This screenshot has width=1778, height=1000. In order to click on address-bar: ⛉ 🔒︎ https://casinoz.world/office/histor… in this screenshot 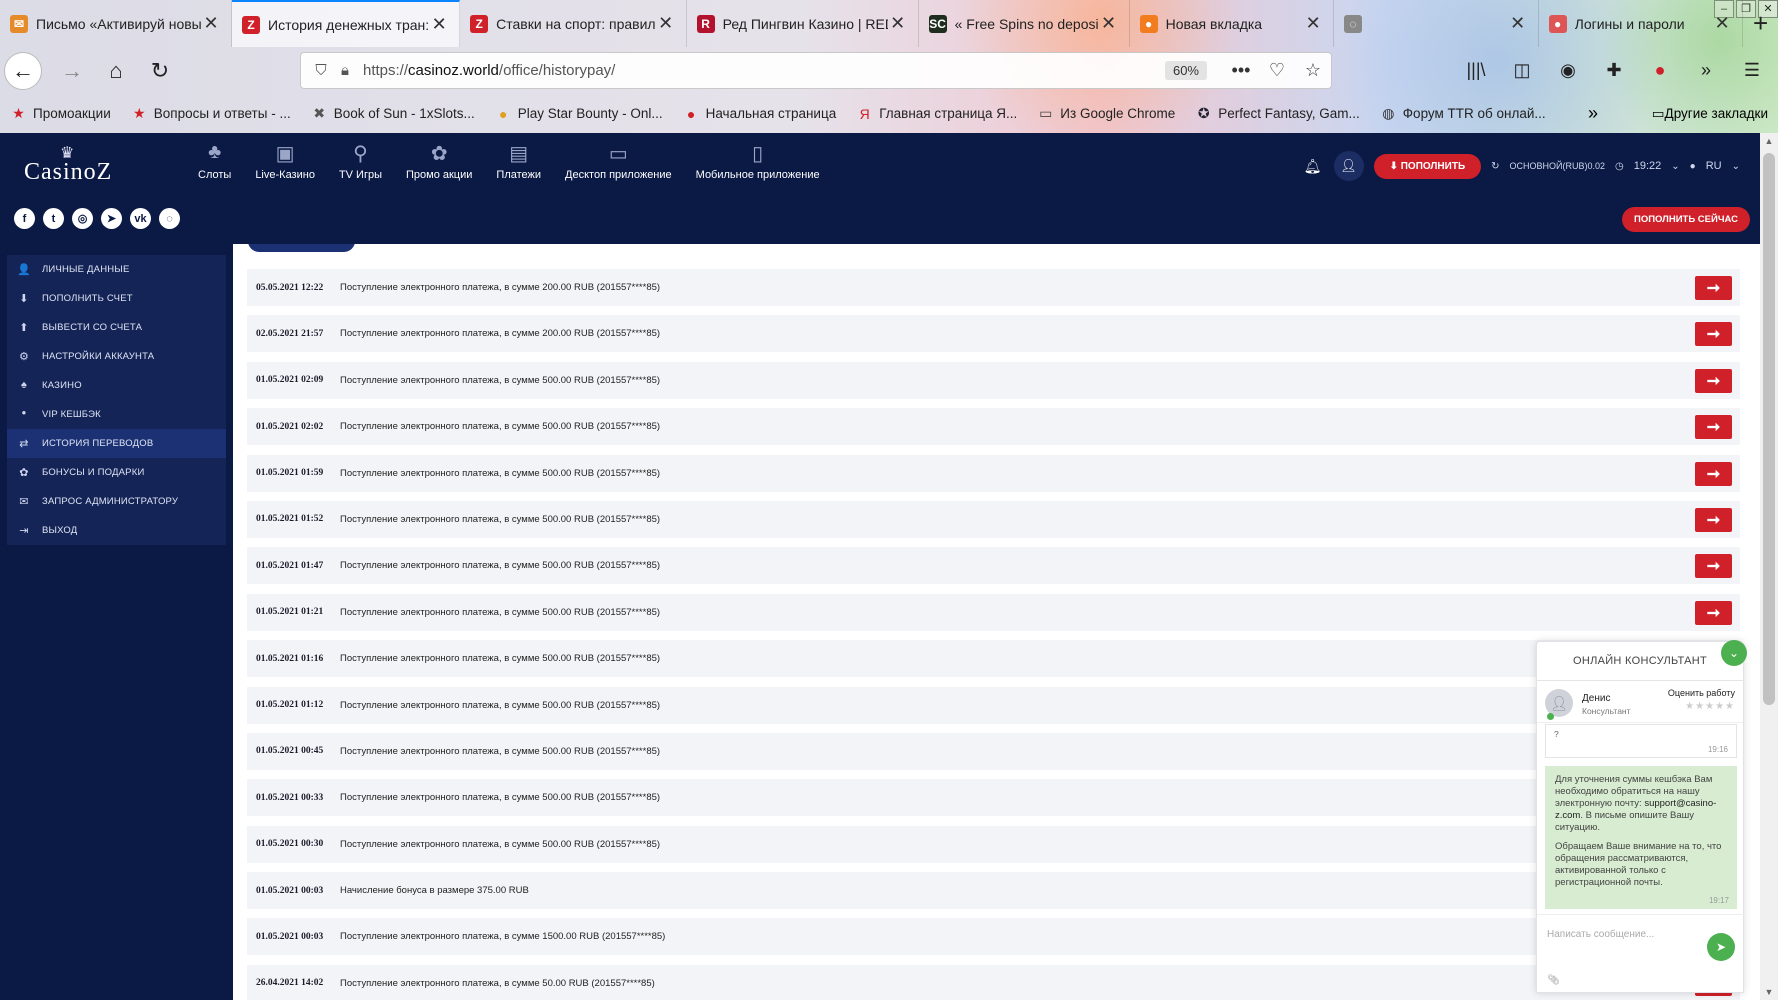, I will do `click(816, 70)`.